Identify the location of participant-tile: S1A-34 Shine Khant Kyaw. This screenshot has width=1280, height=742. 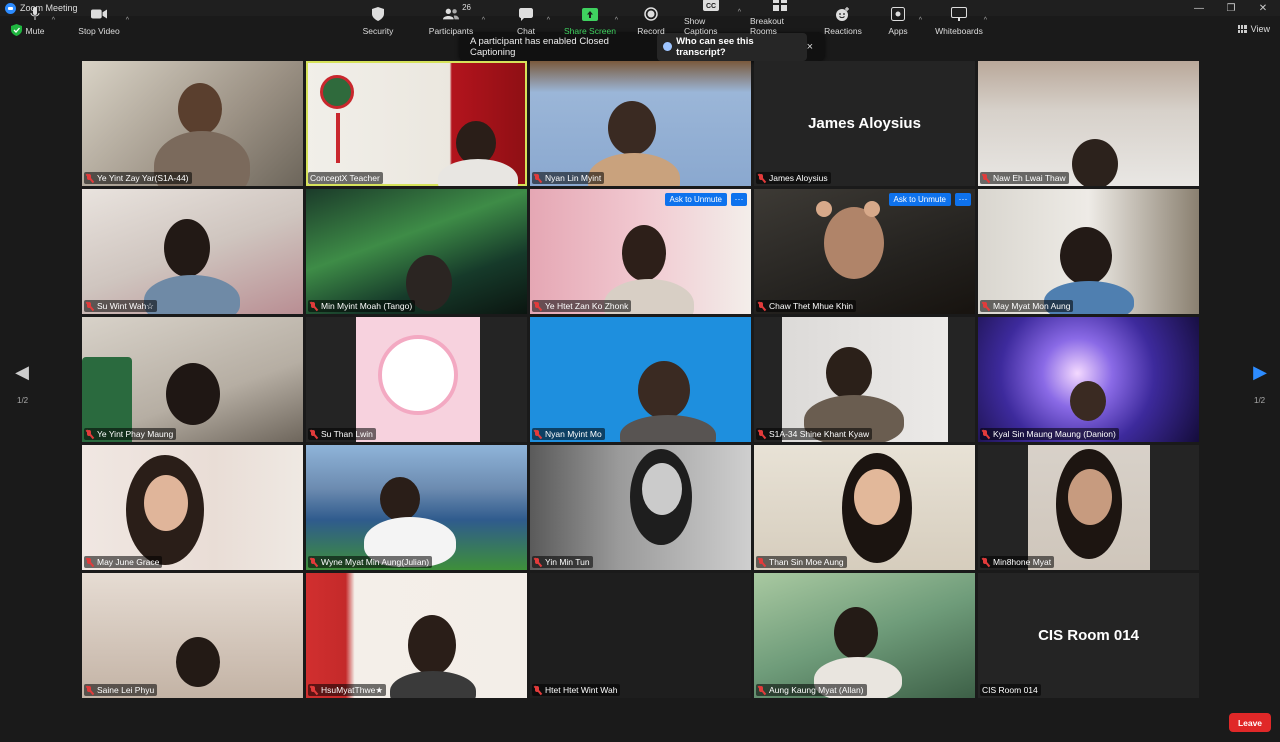
(864, 379).